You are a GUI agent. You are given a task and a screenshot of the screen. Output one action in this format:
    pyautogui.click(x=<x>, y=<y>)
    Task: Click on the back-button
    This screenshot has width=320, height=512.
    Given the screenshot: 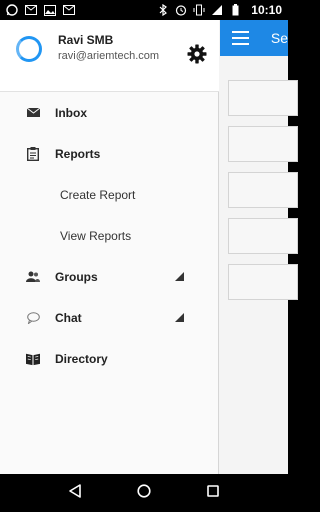 What is the action you would take?
    pyautogui.click(x=75, y=493)
    